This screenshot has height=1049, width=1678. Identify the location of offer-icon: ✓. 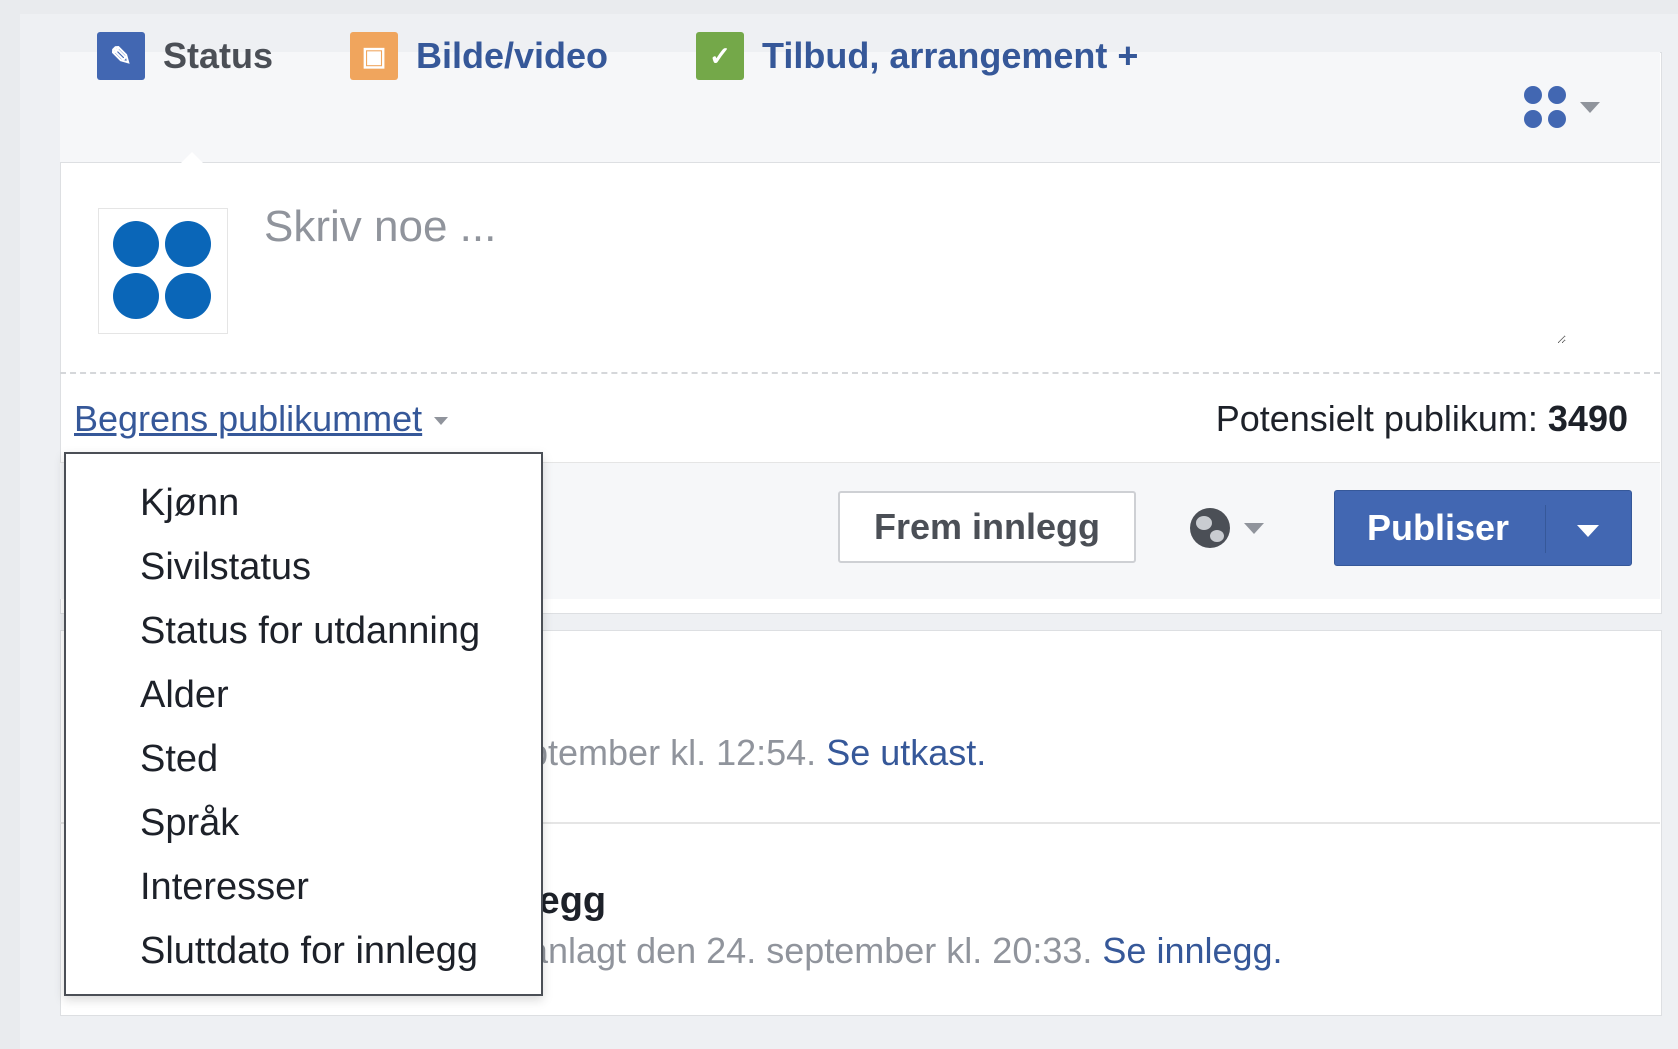
(720, 56).